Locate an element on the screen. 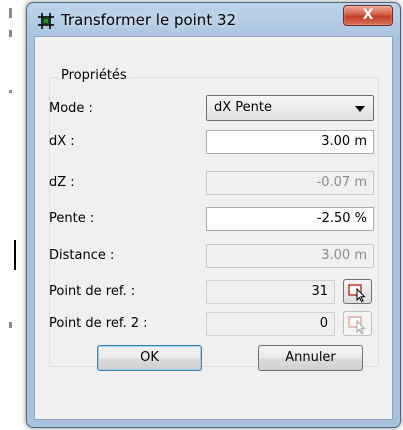 Image resolution: width=403 pixels, height=430 pixels. ref-point-field: 31 is located at coordinates (270, 292).